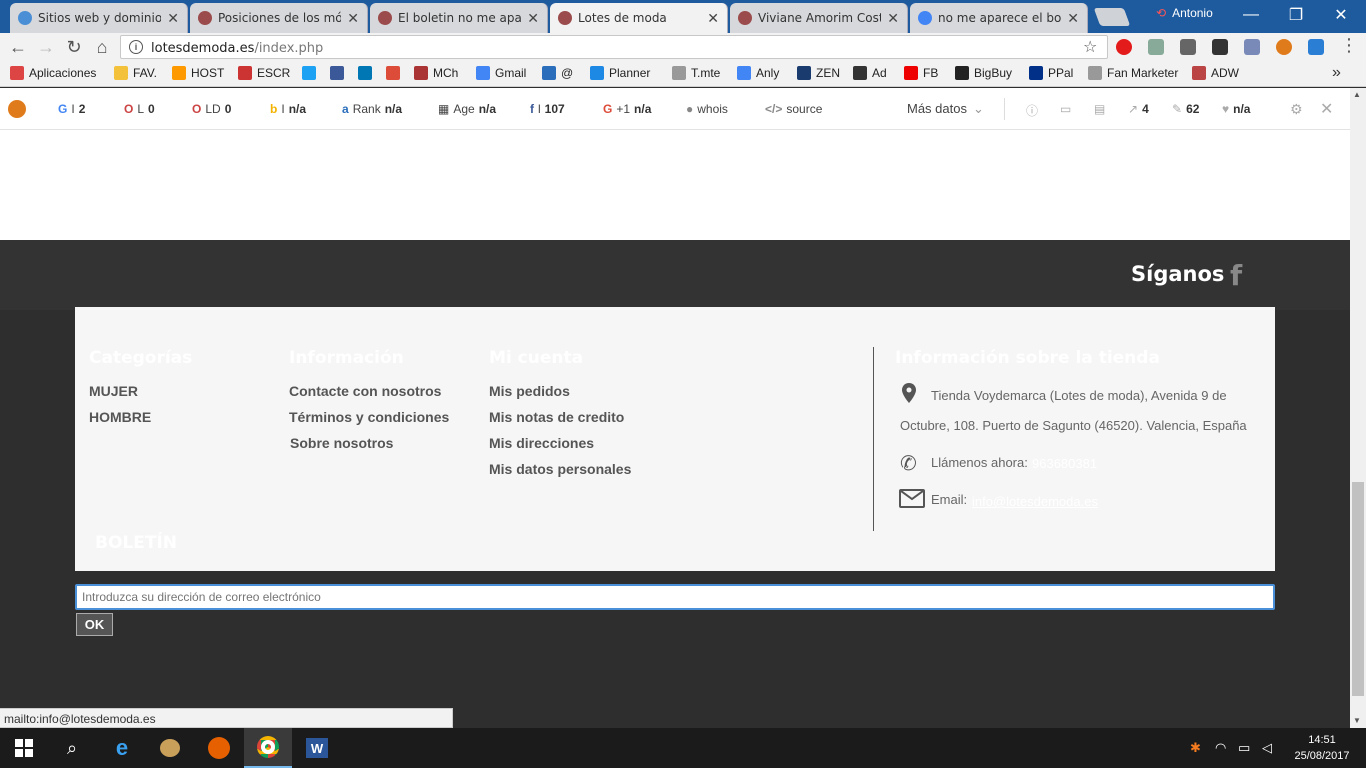  I want to click on wifi-icon: ◠, so click(1220, 748).